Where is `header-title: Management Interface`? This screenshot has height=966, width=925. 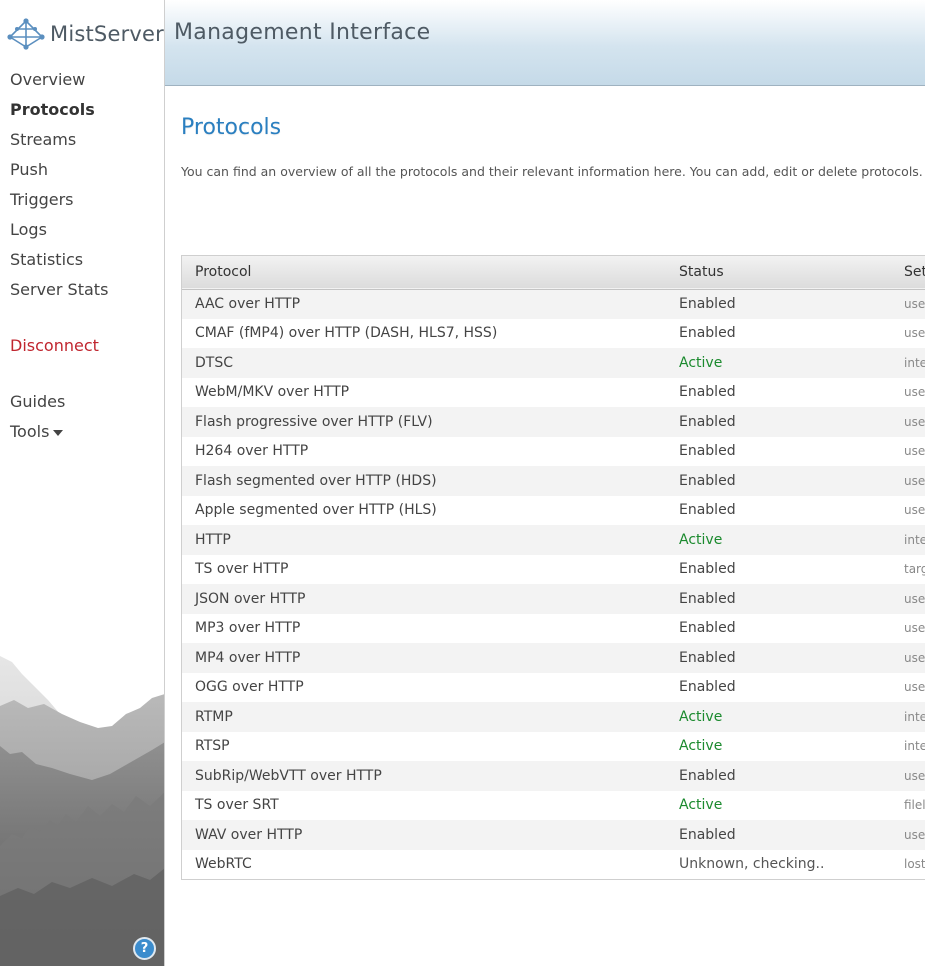 header-title: Management Interface is located at coordinates (302, 32).